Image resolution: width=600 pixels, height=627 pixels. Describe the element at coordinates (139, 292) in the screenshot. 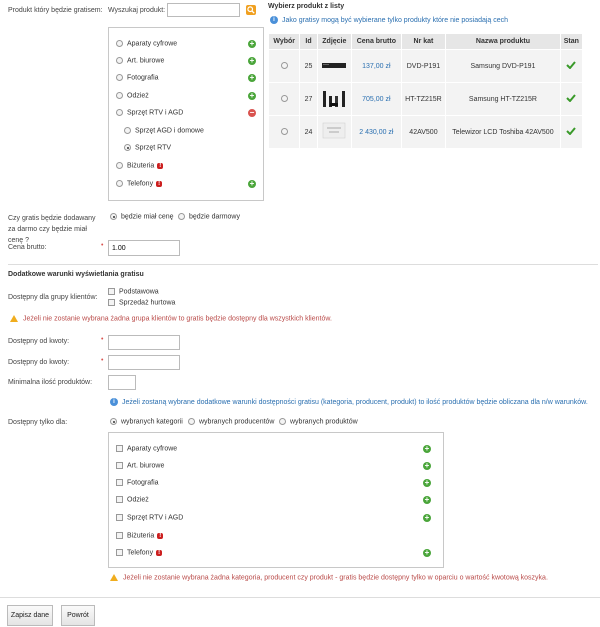

I see `client-group-label: Podstawowa` at that location.